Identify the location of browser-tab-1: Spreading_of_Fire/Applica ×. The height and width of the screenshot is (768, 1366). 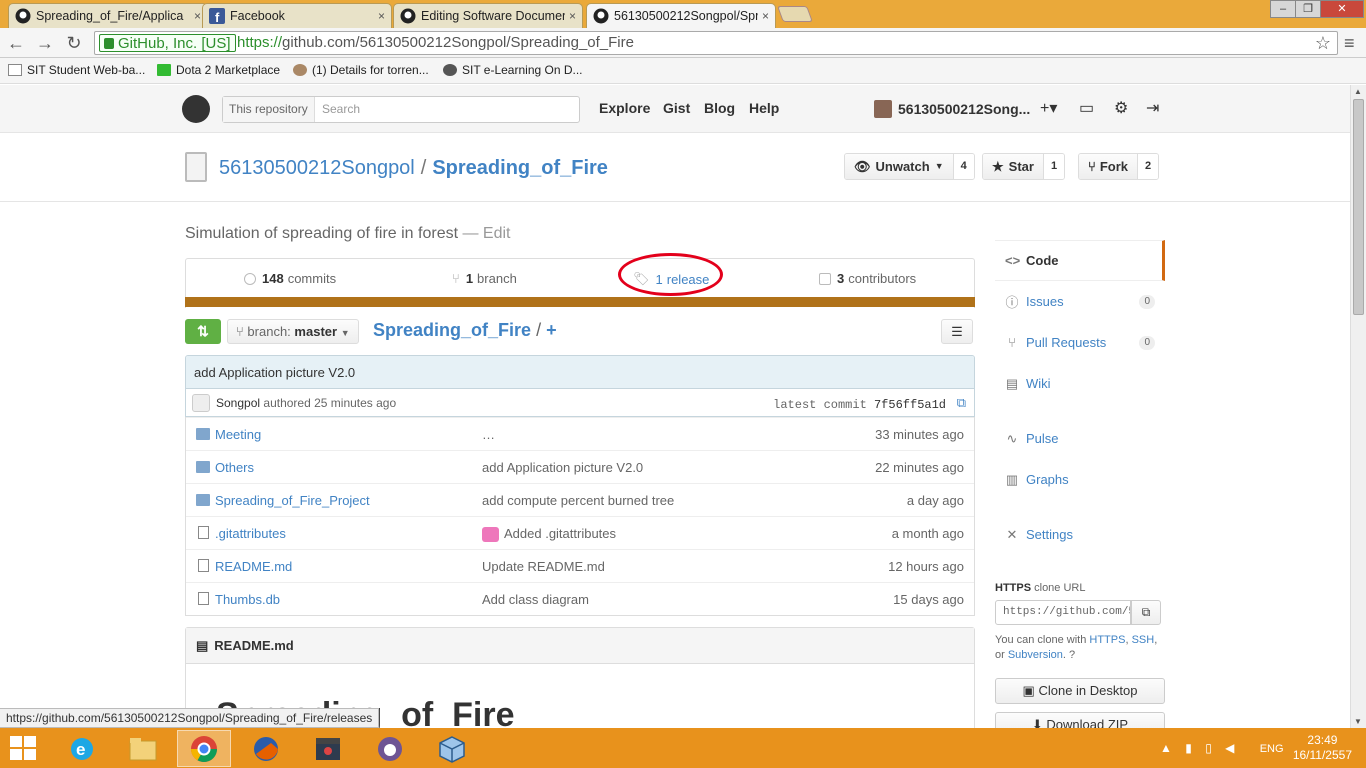
(108, 15).